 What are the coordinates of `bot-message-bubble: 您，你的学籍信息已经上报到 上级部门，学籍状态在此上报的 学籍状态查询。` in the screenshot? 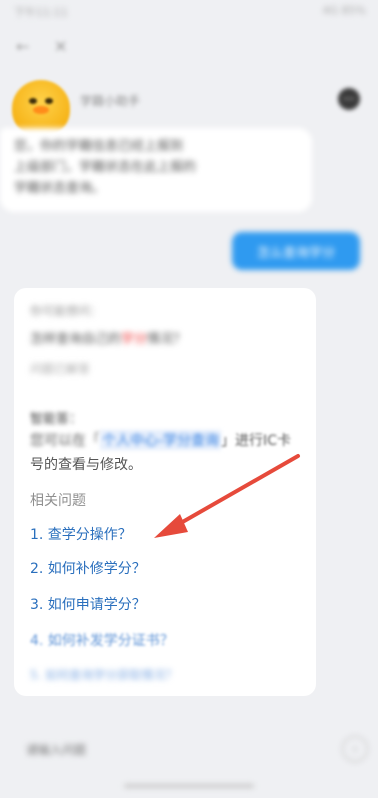 It's located at (156, 170).